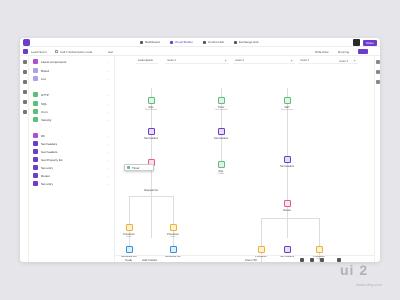 The image size is (400, 300). I want to click on share-button: Share, so click(369, 42).